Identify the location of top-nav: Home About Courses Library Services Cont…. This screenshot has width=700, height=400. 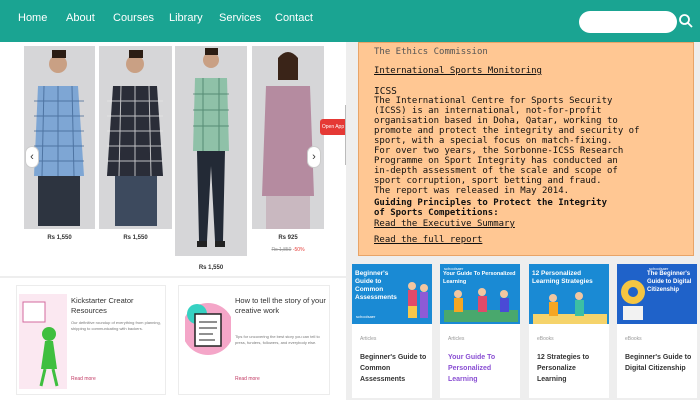
(350, 21).